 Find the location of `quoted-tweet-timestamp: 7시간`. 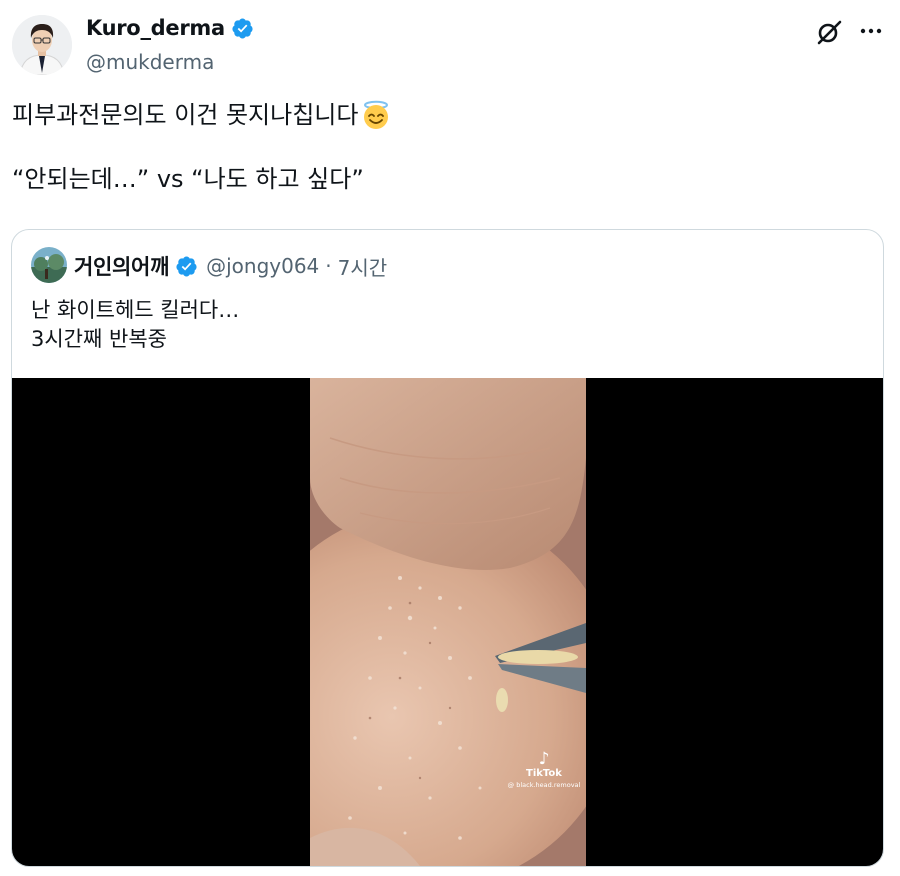

quoted-tweet-timestamp: 7시간 is located at coordinates (363, 266).